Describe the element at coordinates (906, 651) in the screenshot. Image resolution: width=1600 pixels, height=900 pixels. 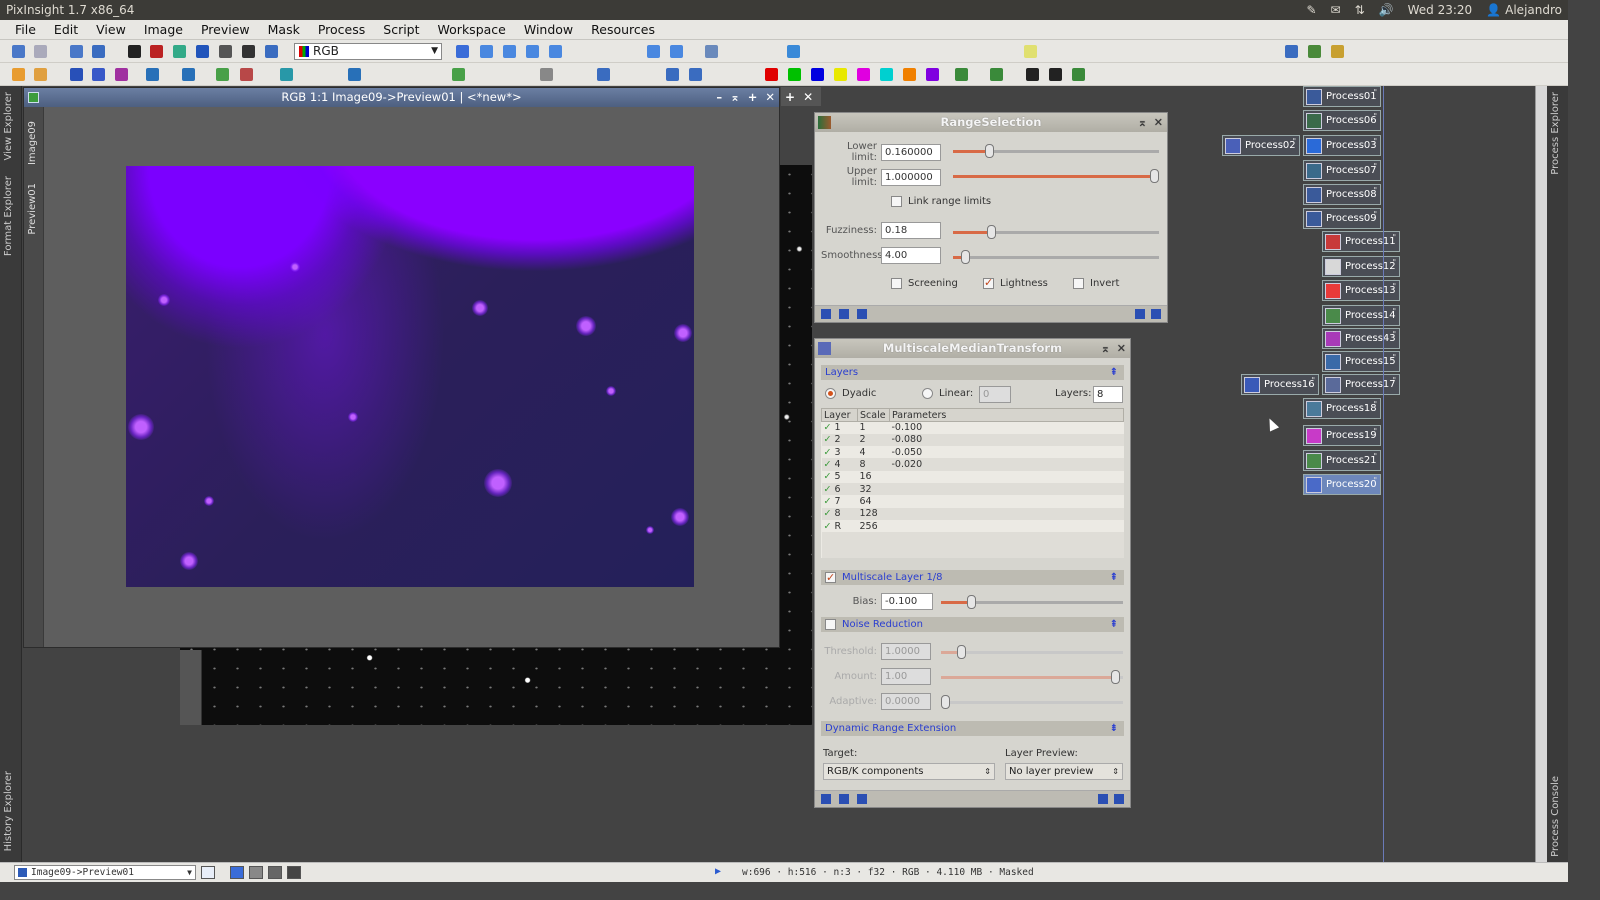
I see `threshold-input: 1.0000` at that location.